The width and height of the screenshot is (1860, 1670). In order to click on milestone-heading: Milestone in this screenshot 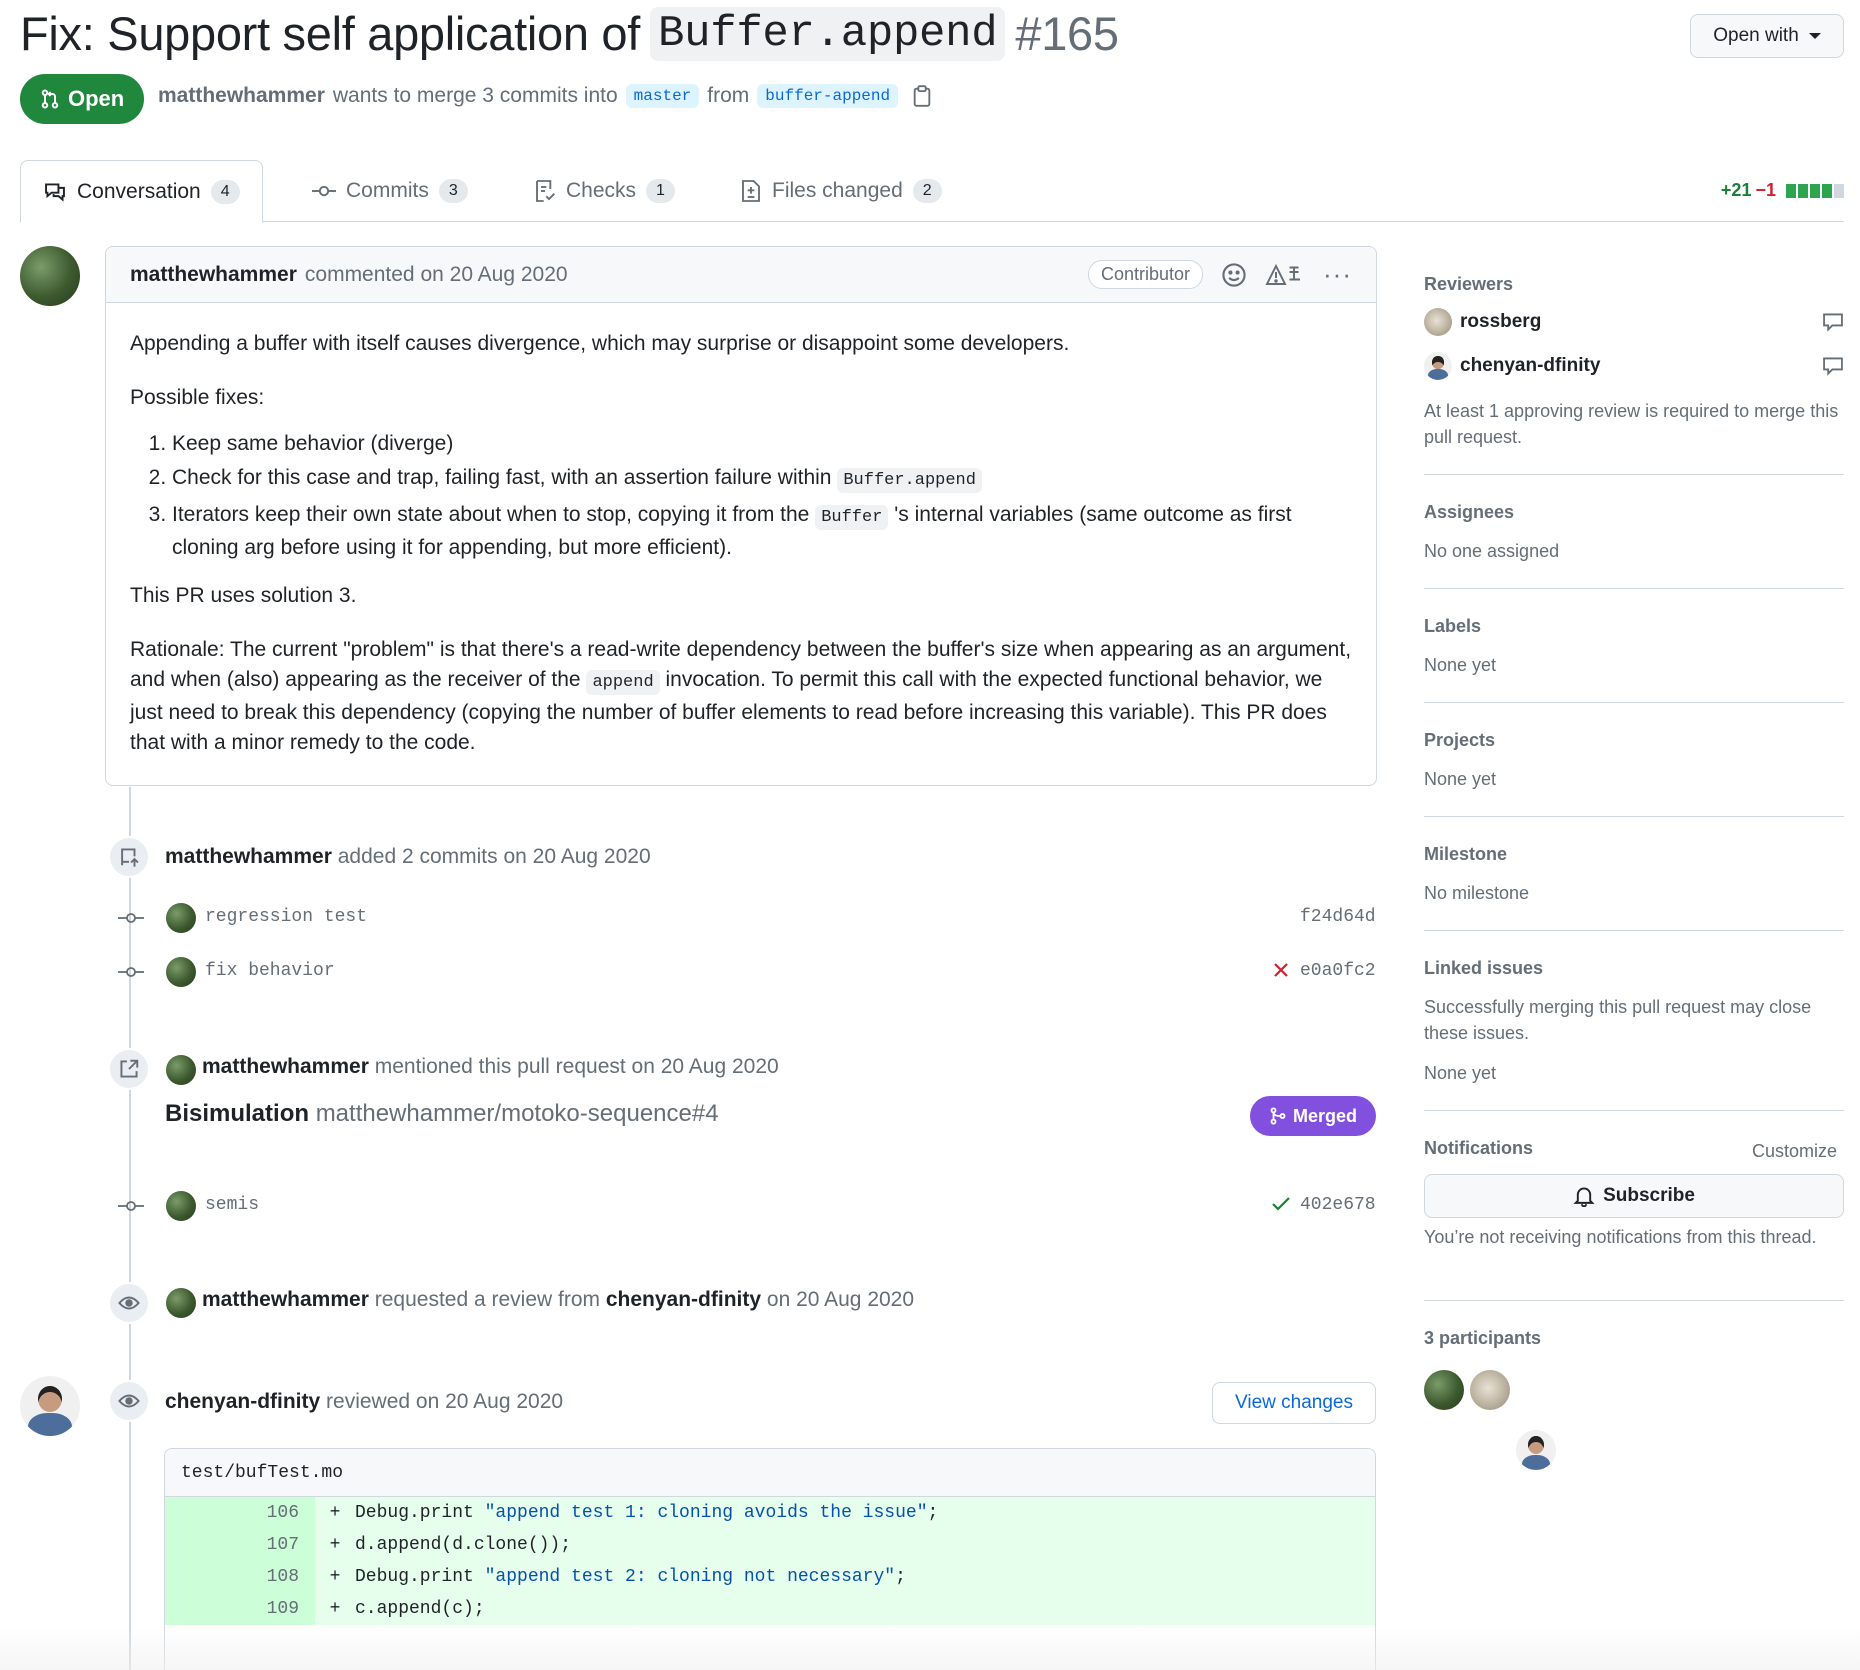, I will do `click(1634, 854)`.